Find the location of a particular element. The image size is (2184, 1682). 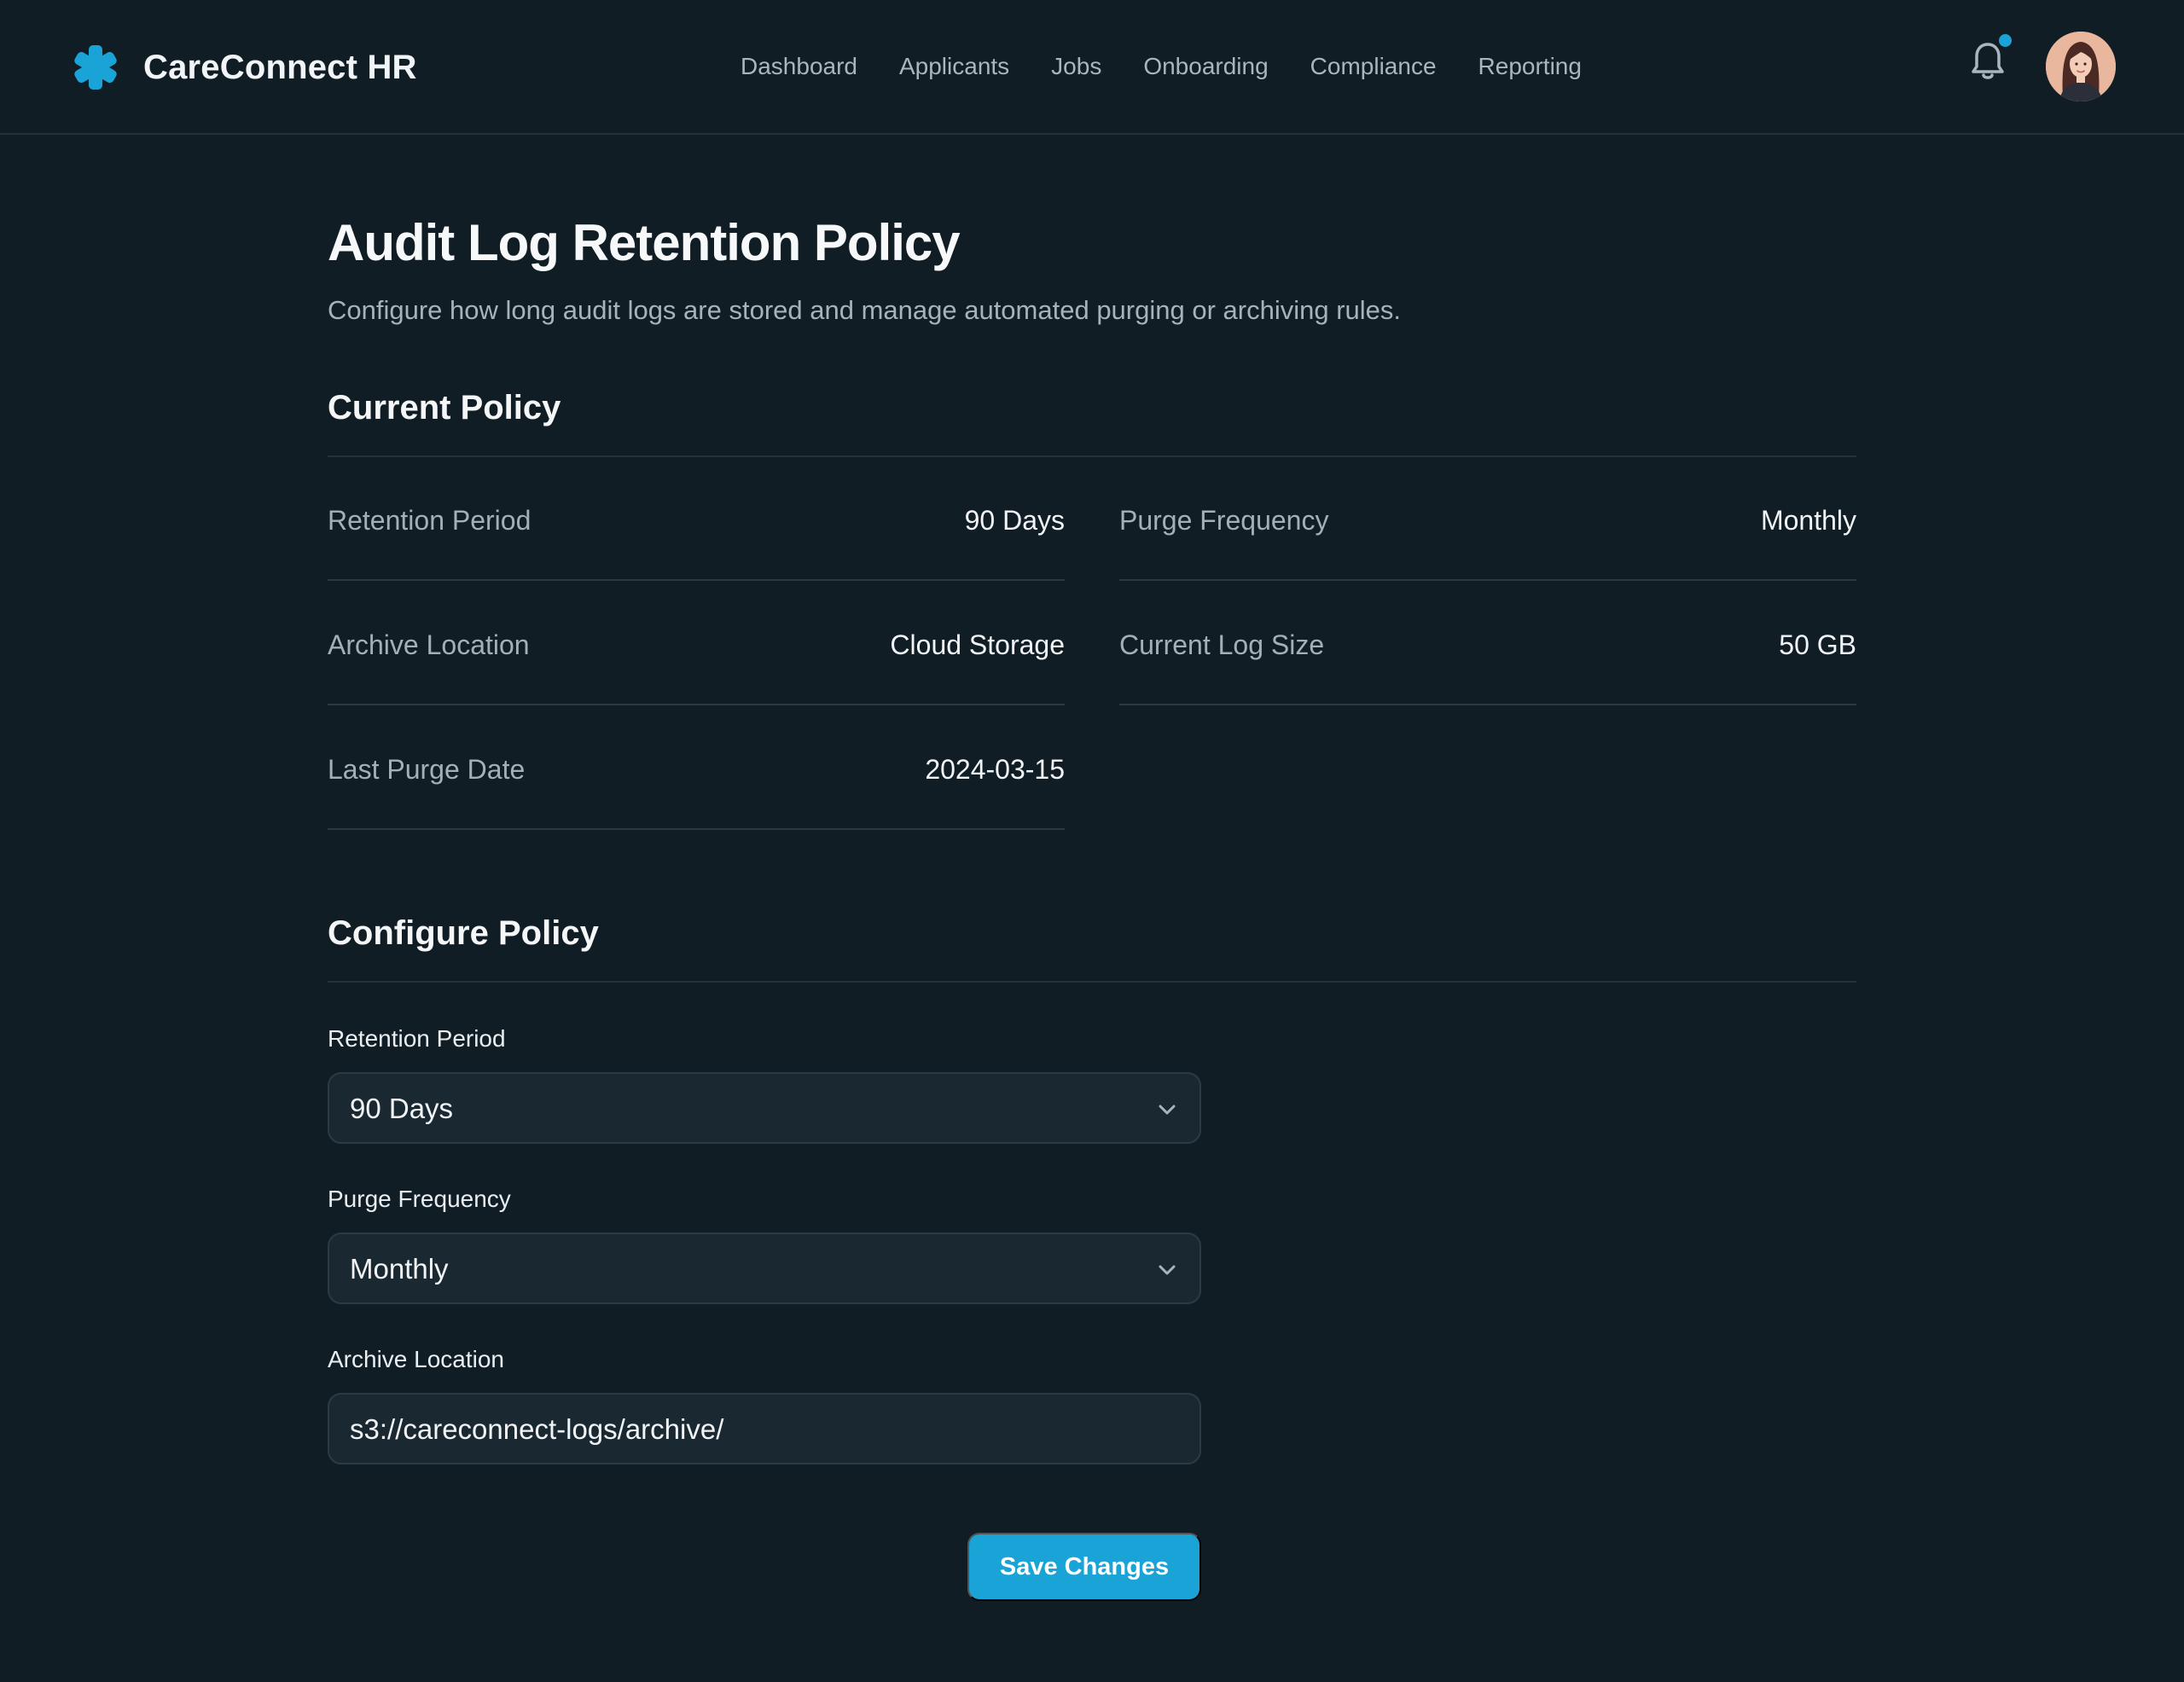

retention-period-select: 90 Days is located at coordinates (764, 1108).